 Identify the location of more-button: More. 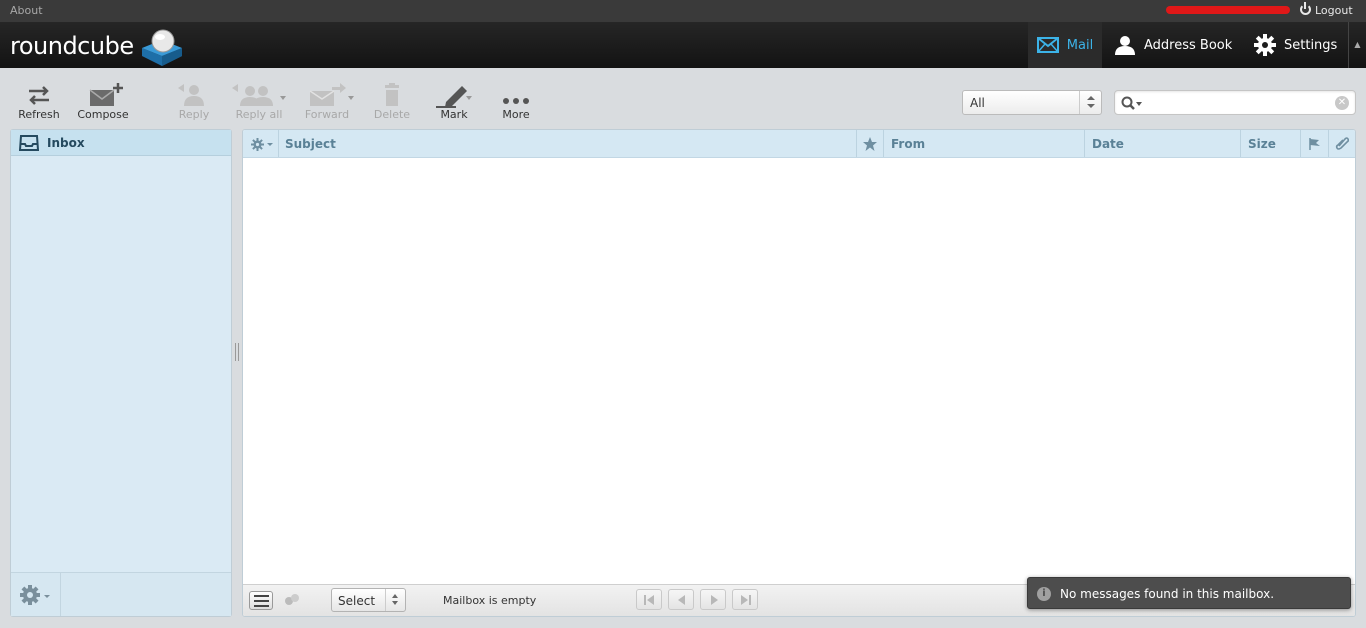
(516, 102).